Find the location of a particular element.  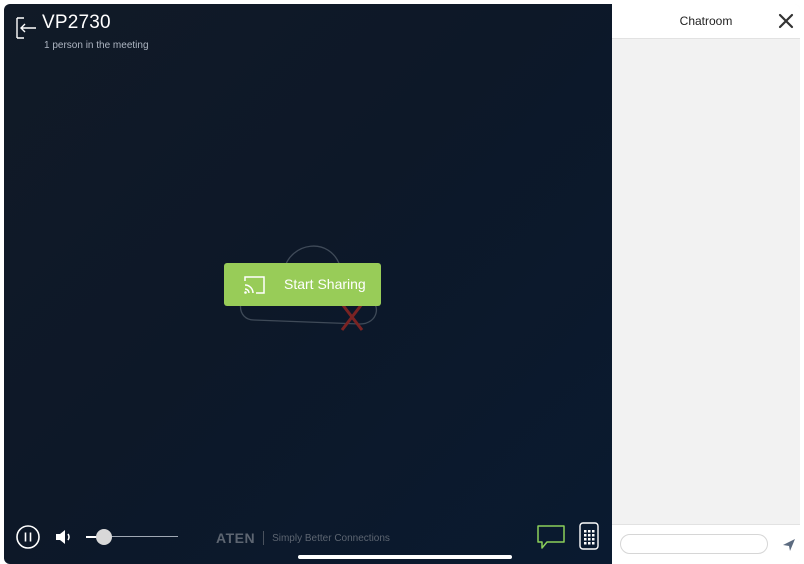

brand-tagline: Simply Better Connections is located at coordinates (331, 538).